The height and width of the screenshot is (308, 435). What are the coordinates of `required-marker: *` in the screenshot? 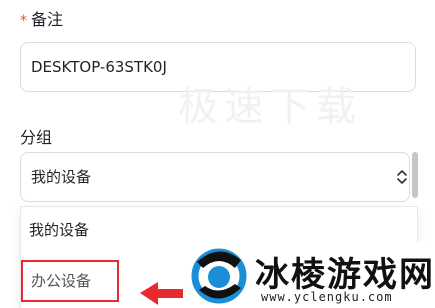 It's located at (23, 21).